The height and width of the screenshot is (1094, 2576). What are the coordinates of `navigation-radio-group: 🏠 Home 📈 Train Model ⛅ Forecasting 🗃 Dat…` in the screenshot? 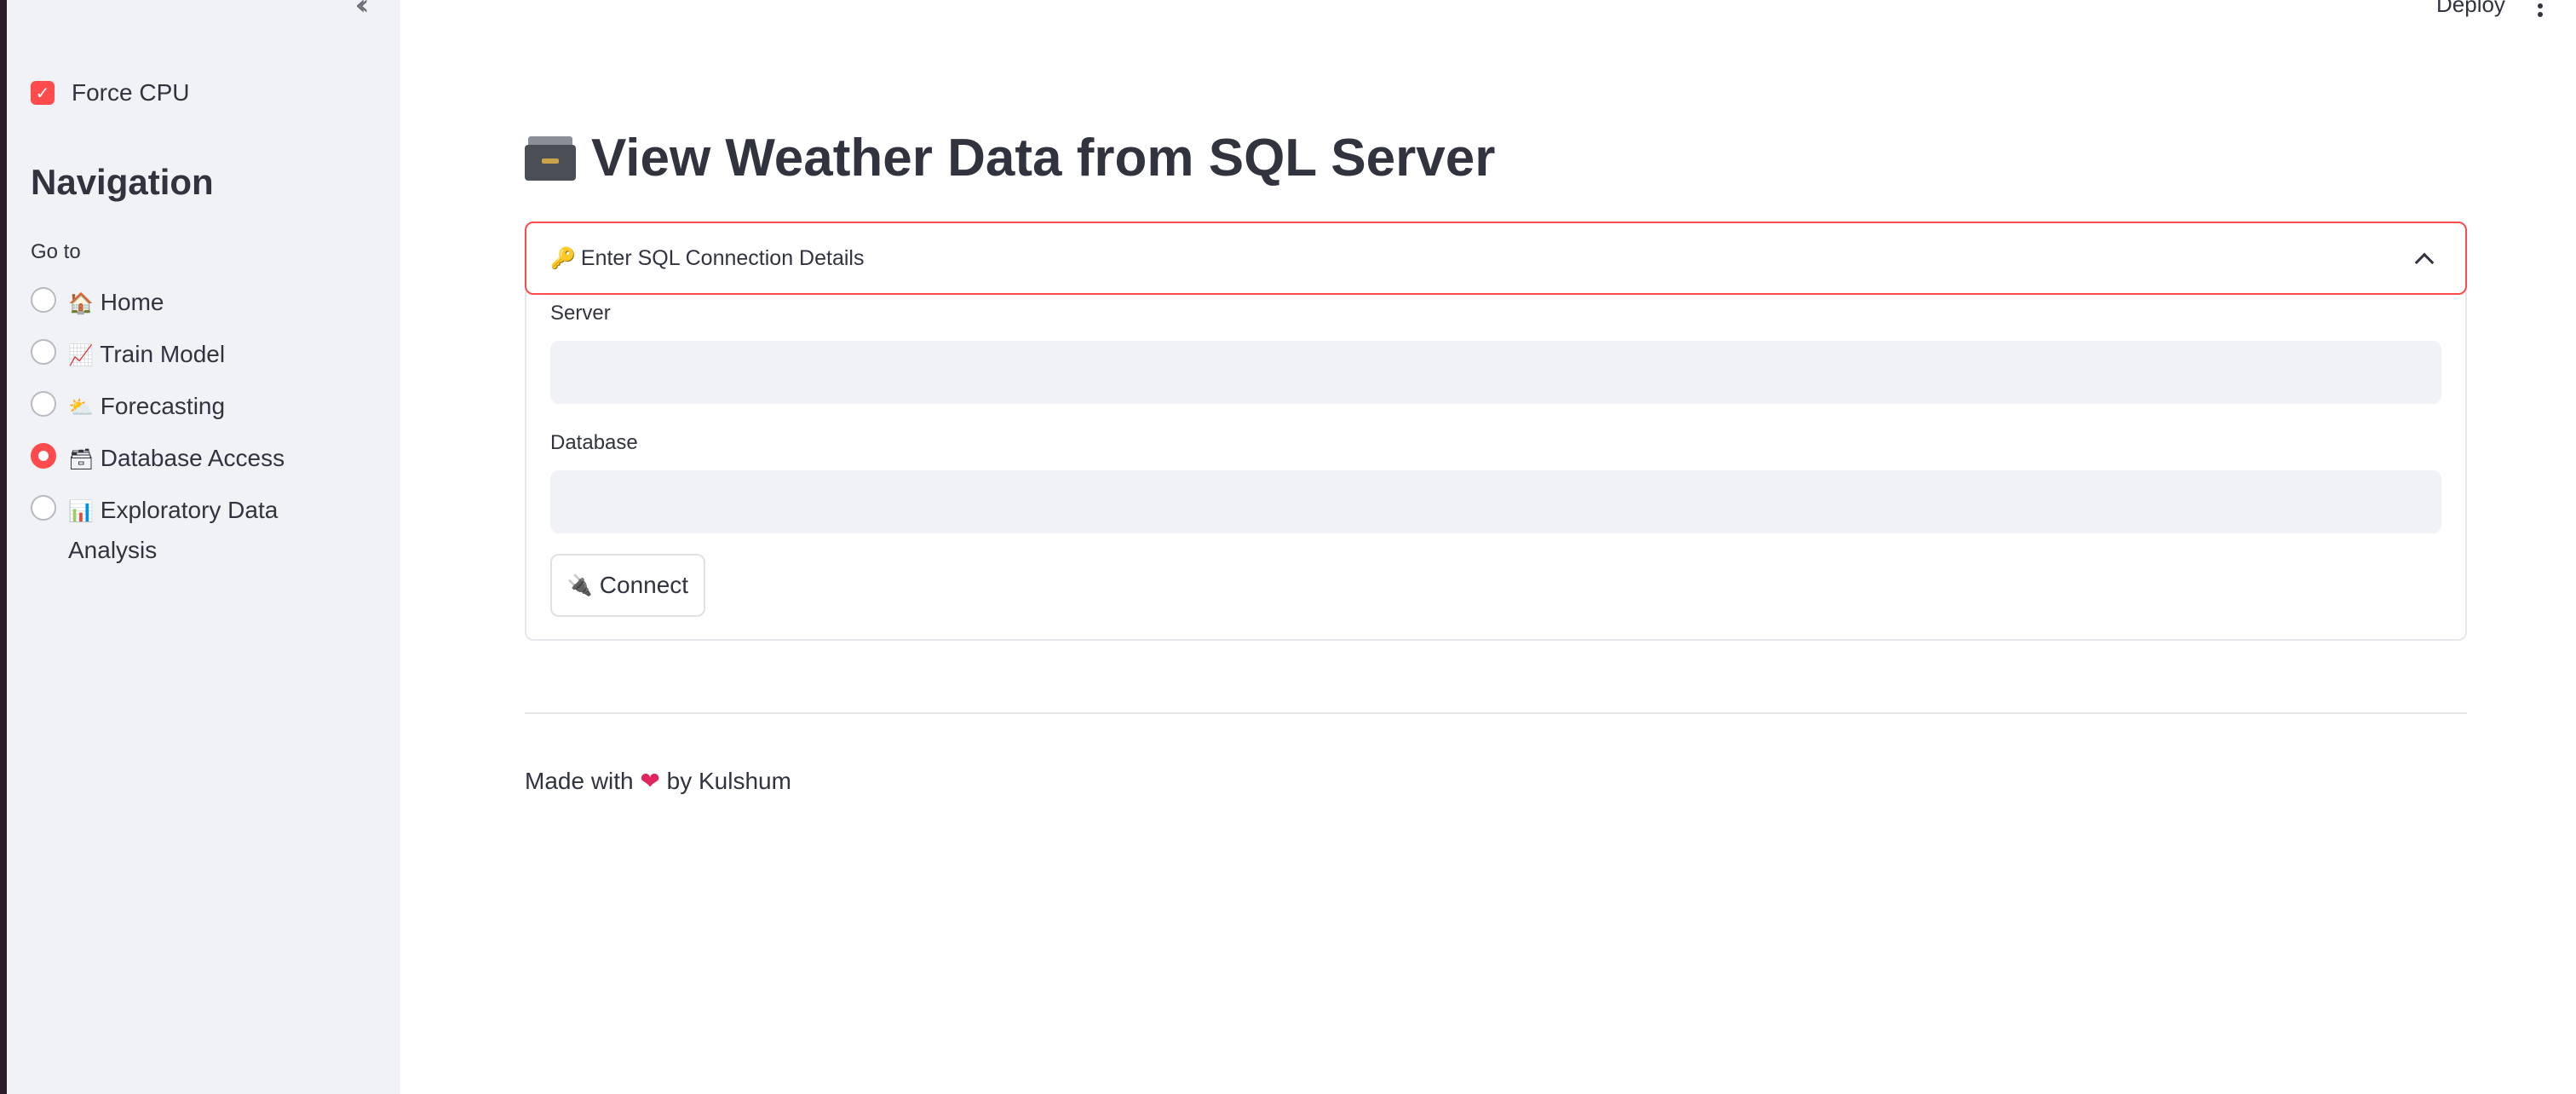 It's located at (160, 432).